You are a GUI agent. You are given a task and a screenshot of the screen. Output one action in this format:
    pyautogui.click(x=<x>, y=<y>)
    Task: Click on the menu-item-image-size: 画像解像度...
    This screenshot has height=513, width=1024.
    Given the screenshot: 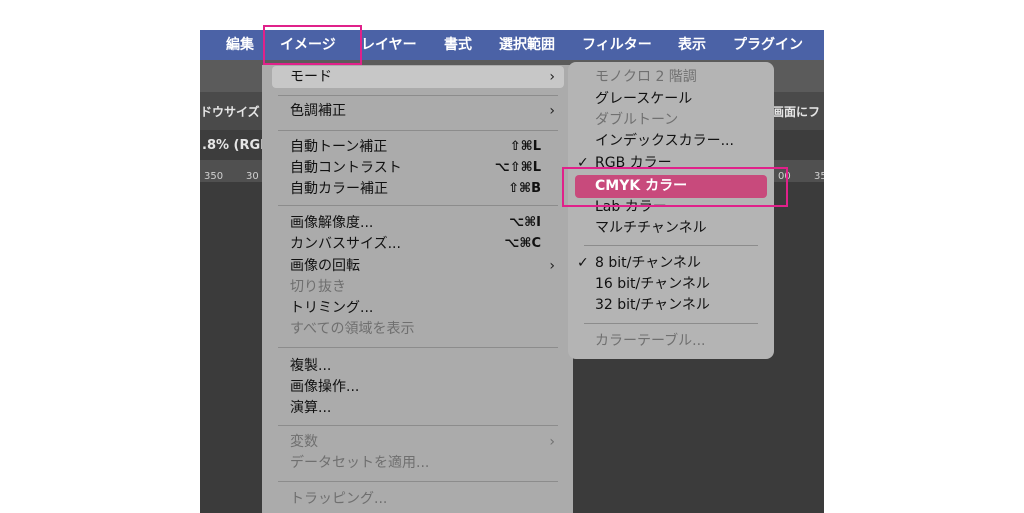 What is the action you would take?
    pyautogui.click(x=331, y=223)
    